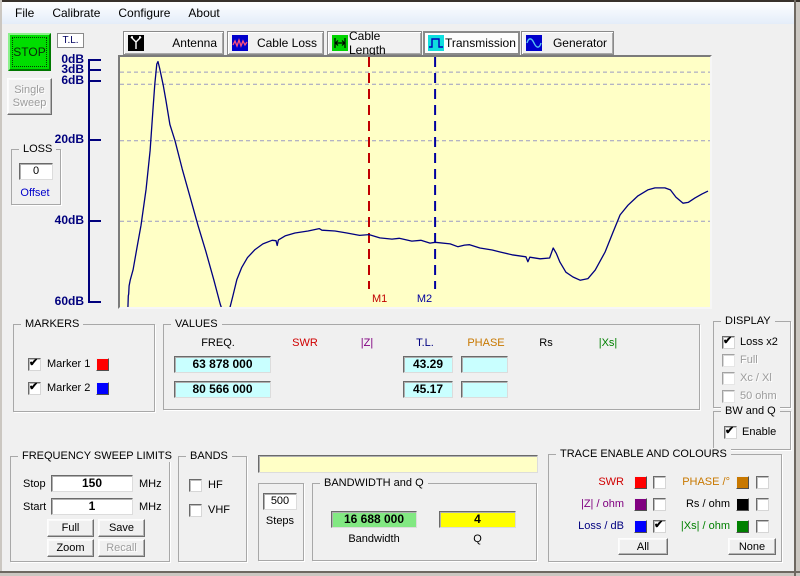  Describe the element at coordinates (121, 528) in the screenshot. I see `save-button: Save` at that location.